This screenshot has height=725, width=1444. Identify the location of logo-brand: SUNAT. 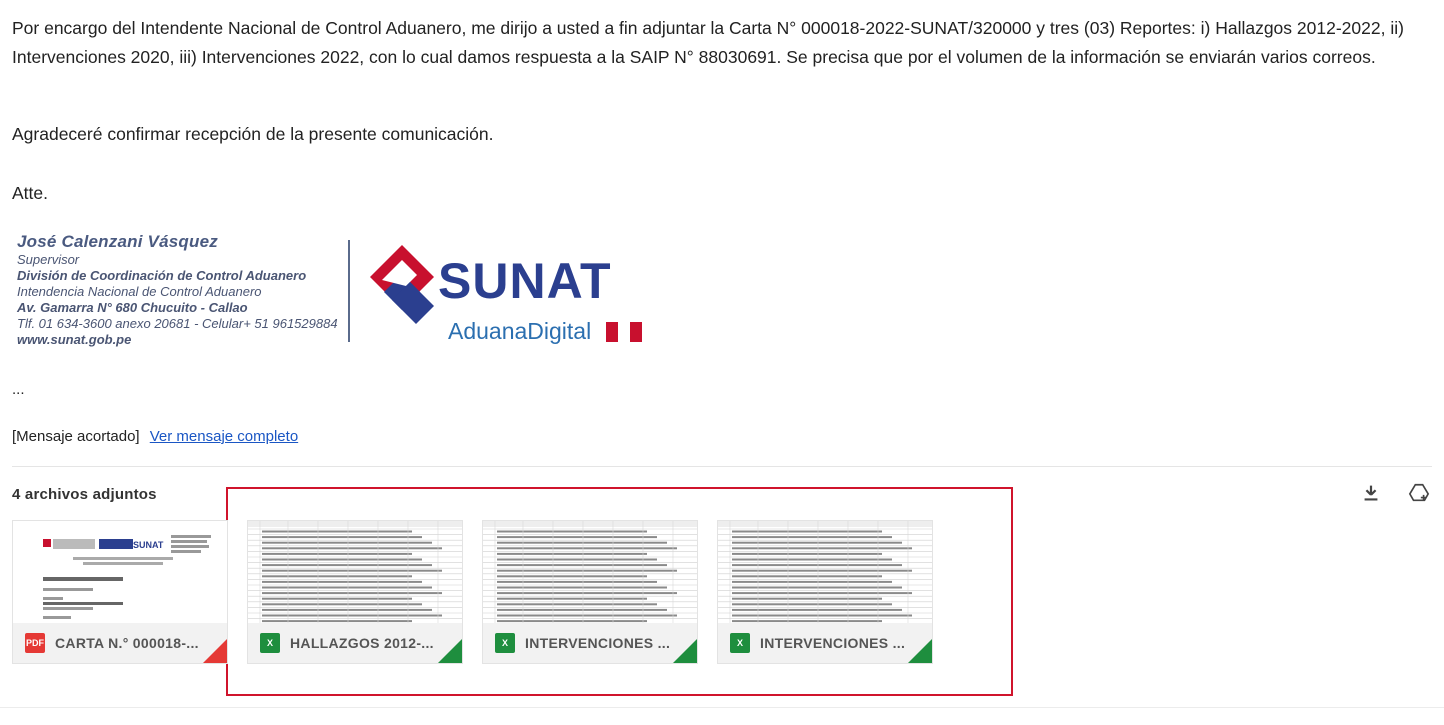
(525, 281).